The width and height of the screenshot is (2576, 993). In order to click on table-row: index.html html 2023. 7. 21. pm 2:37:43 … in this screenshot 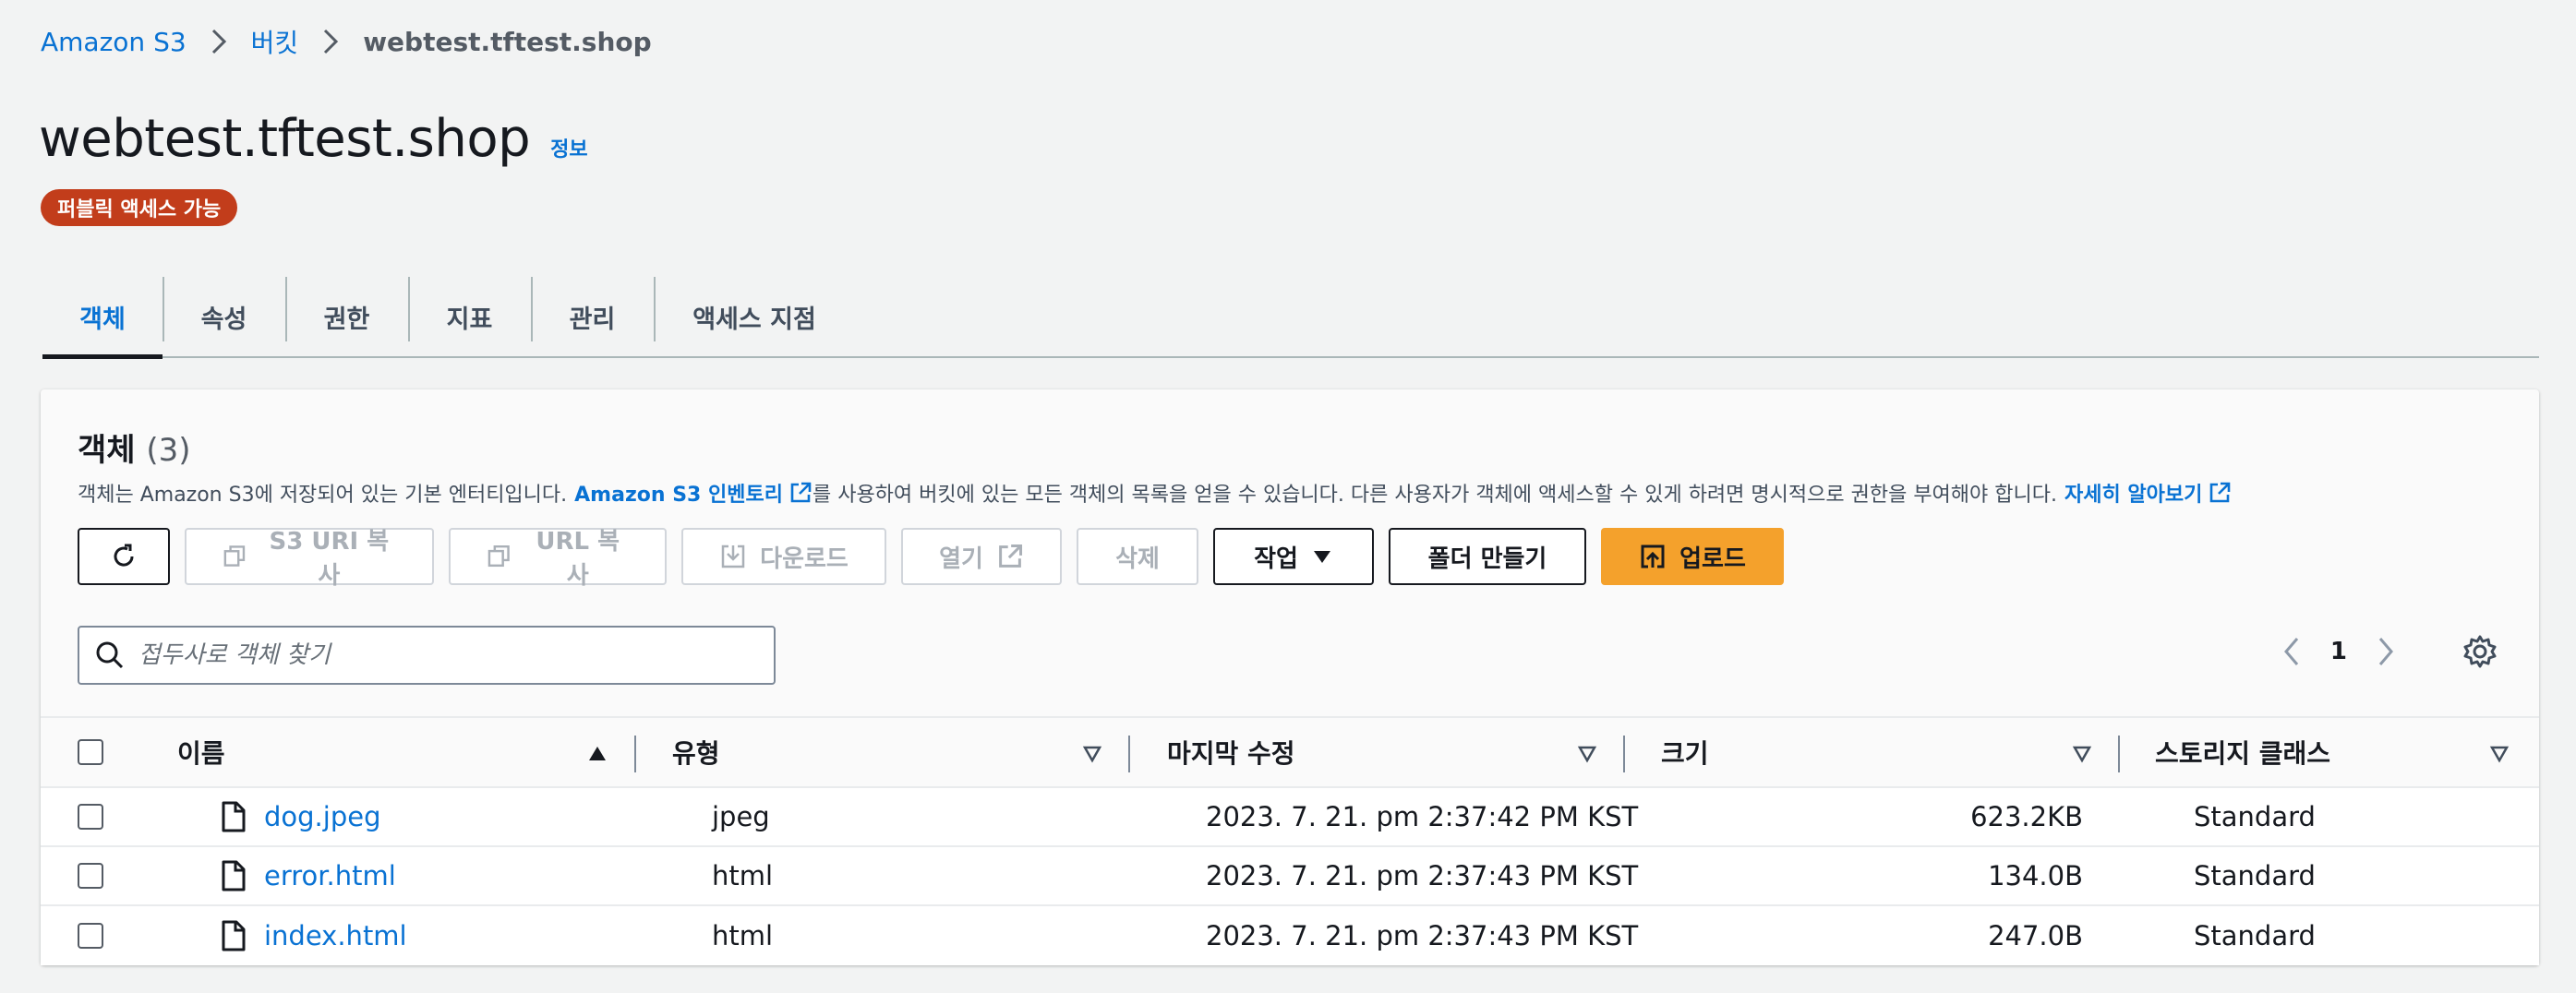, I will do `click(1290, 935)`.